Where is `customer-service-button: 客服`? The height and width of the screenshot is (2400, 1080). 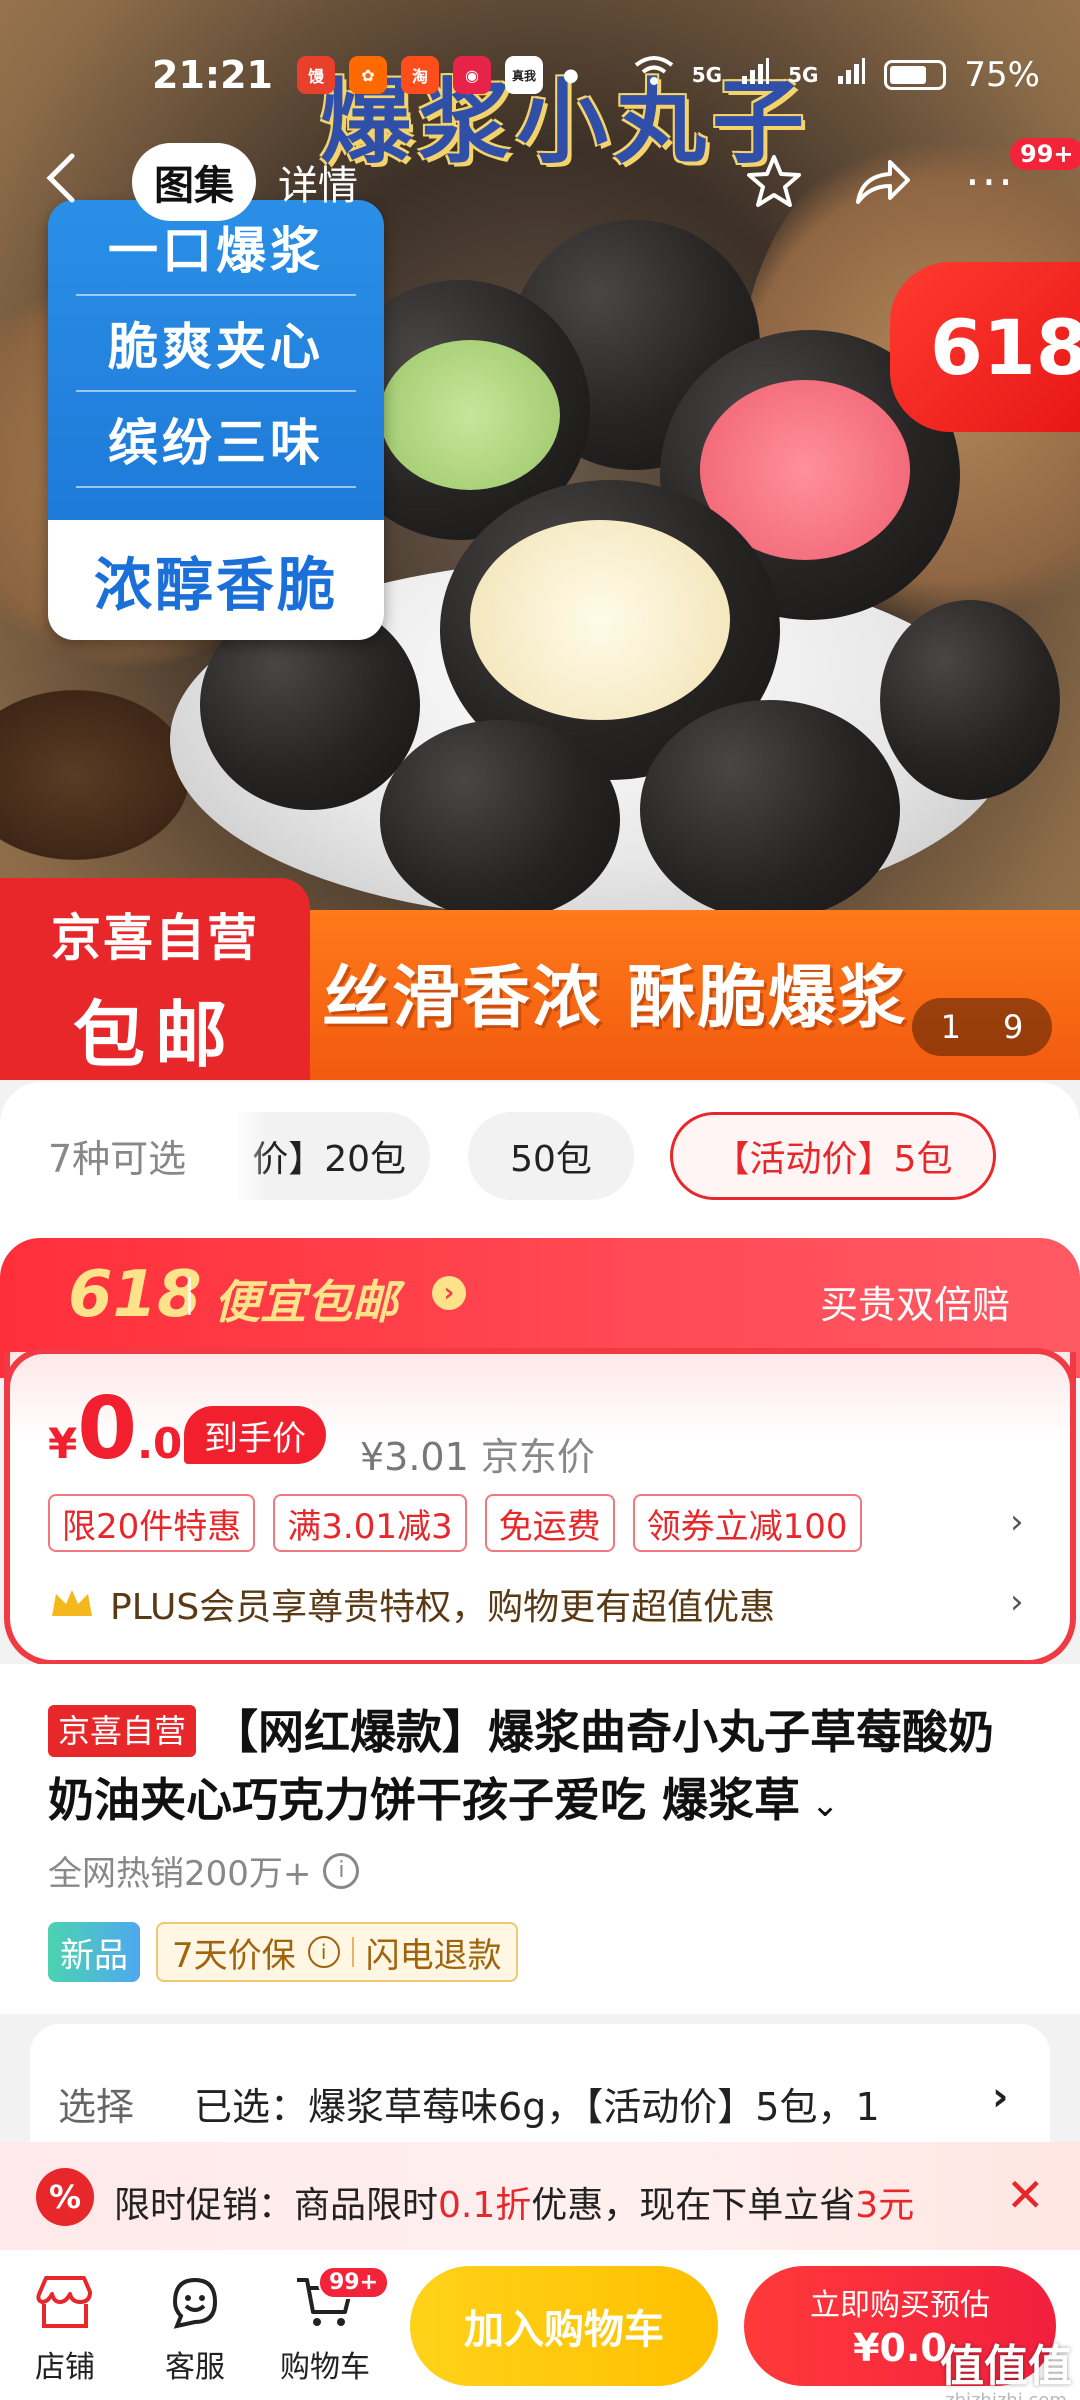
customer-service-button: 客服 is located at coordinates (195, 2324).